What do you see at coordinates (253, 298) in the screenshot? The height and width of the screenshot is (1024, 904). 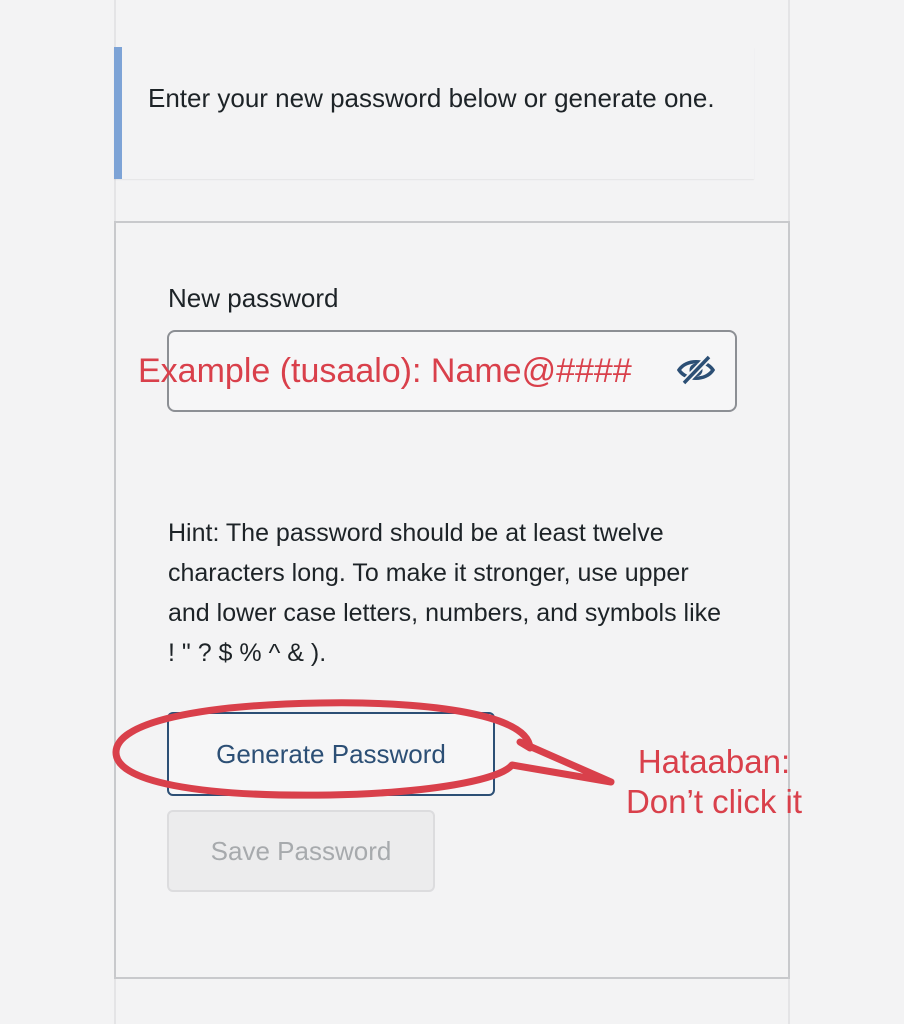 I see `new-password-label: New password` at bounding box center [253, 298].